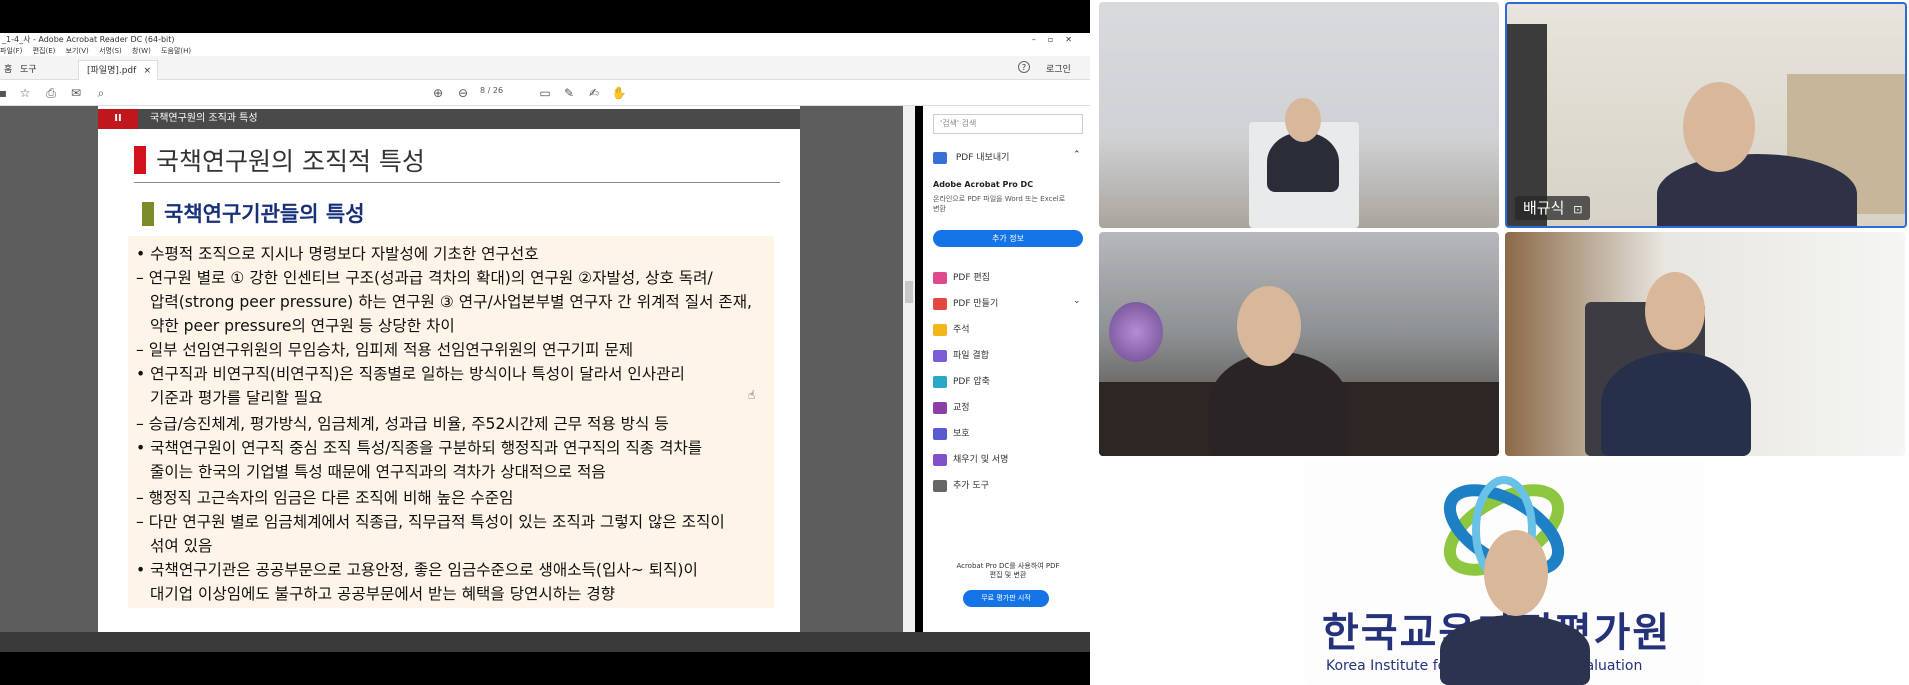  I want to click on chevron-up-icon: ⌃, so click(1077, 155).